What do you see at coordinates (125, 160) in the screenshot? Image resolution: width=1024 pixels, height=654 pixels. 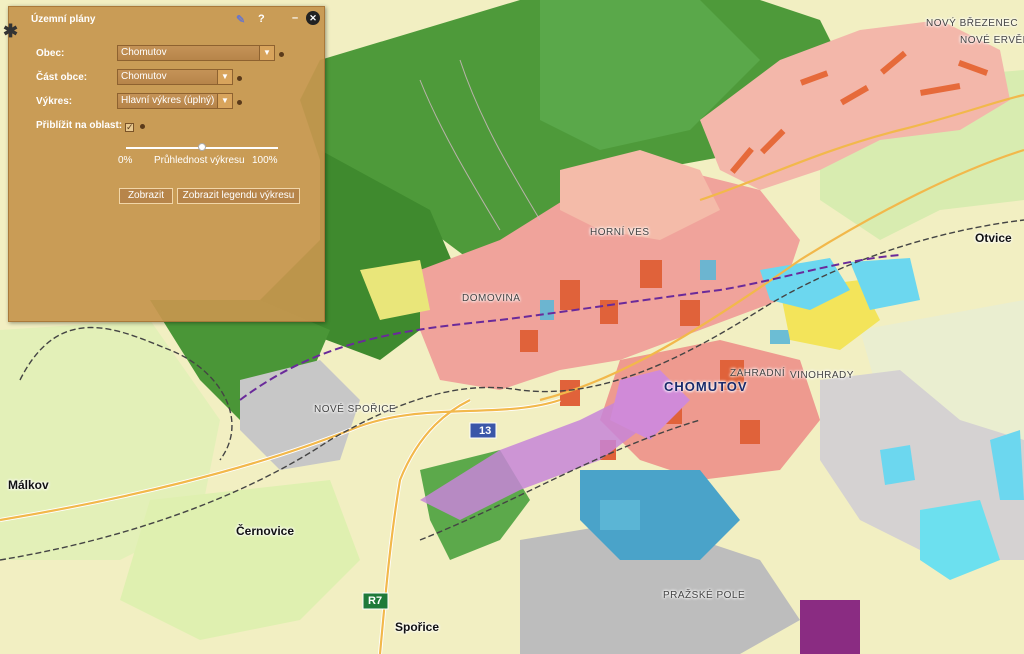 I see `slider-min-label: 0%` at bounding box center [125, 160].